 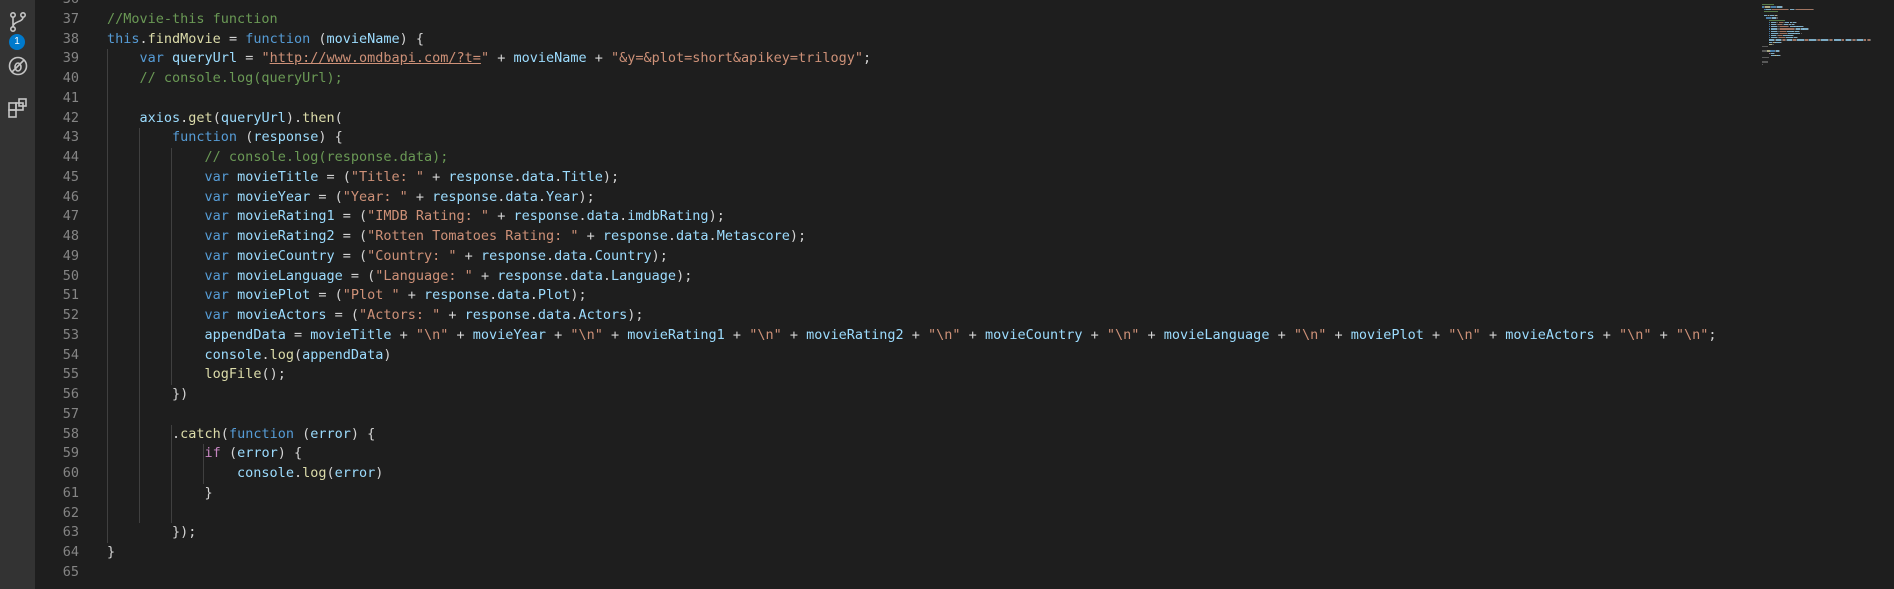 What do you see at coordinates (424, 275) in the screenshot?
I see `code-token: "Language: "` at bounding box center [424, 275].